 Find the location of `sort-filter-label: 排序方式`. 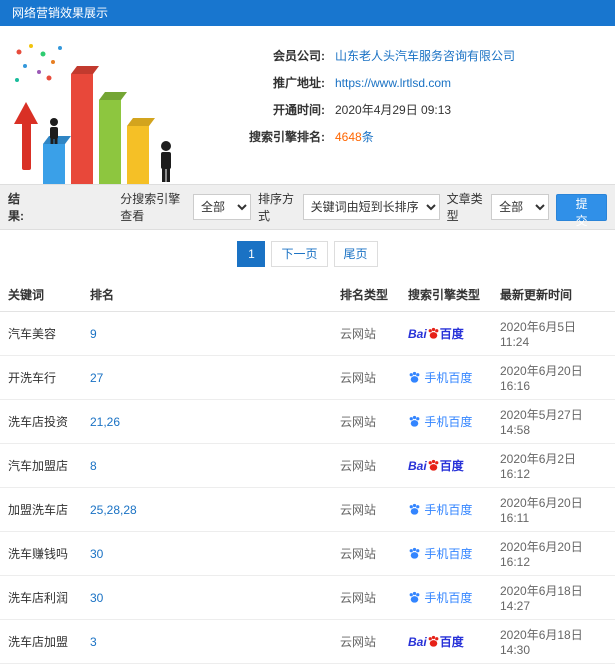

sort-filter-label: 排序方式 is located at coordinates (276, 207).